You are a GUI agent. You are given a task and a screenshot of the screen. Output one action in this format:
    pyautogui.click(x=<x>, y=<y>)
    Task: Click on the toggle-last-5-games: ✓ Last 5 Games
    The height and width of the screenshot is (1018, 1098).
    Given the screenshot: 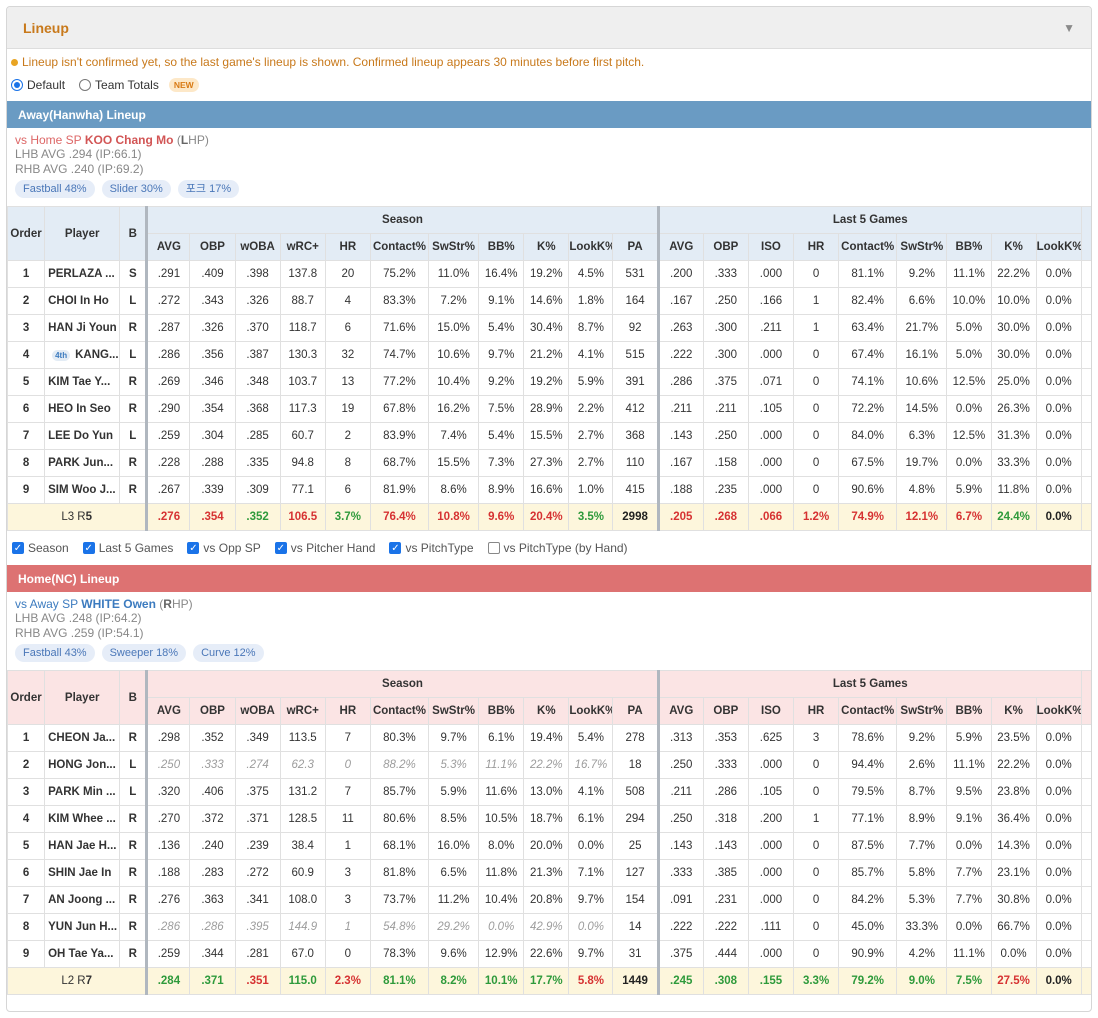 What is the action you would take?
    pyautogui.click(x=127, y=548)
    